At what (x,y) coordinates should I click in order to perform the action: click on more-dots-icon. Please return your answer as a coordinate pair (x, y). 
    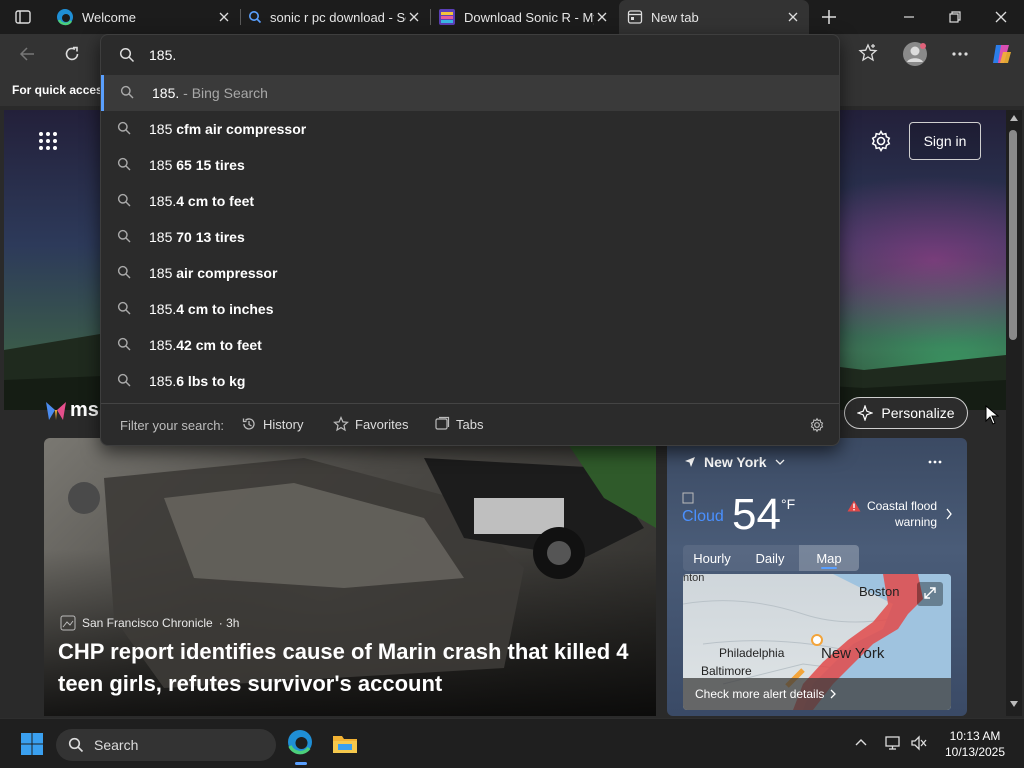
    Looking at the image, I should click on (960, 54).